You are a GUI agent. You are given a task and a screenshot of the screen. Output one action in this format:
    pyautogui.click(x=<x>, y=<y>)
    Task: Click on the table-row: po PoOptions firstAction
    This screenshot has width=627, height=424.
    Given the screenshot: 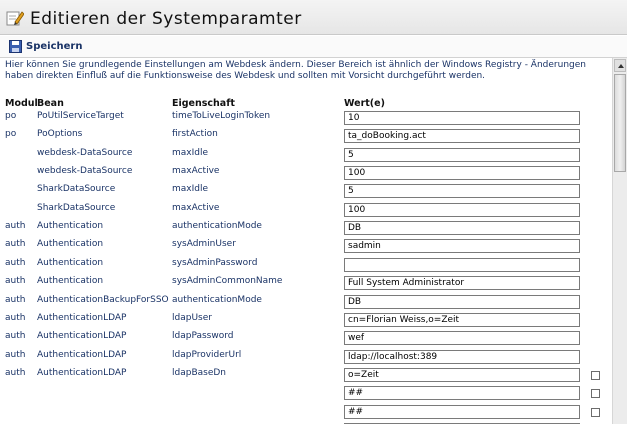 What is the action you would take?
    pyautogui.click(x=306, y=137)
    